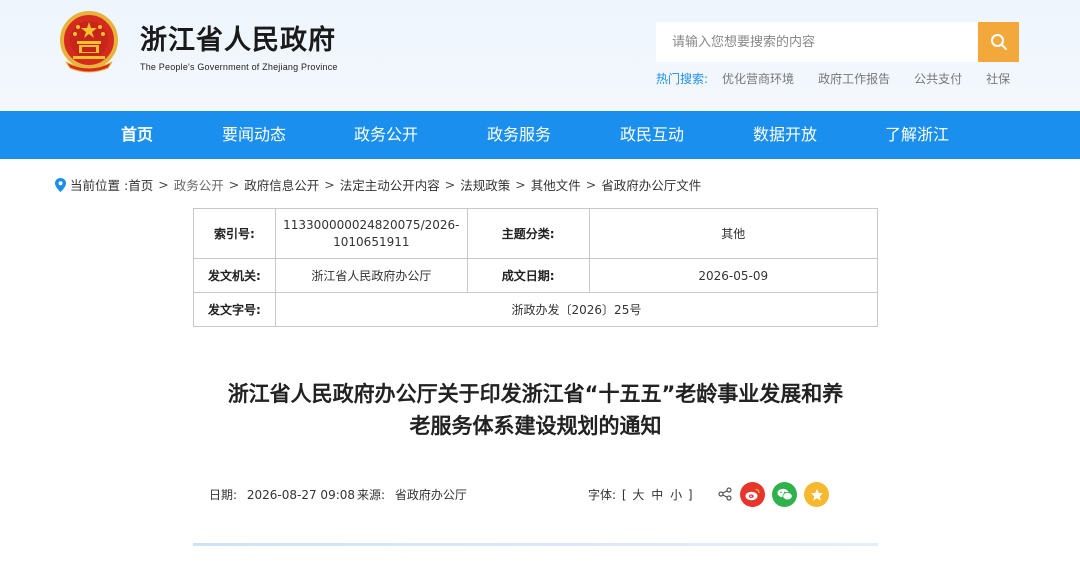  I want to click on font-size-large: 大, so click(638, 495).